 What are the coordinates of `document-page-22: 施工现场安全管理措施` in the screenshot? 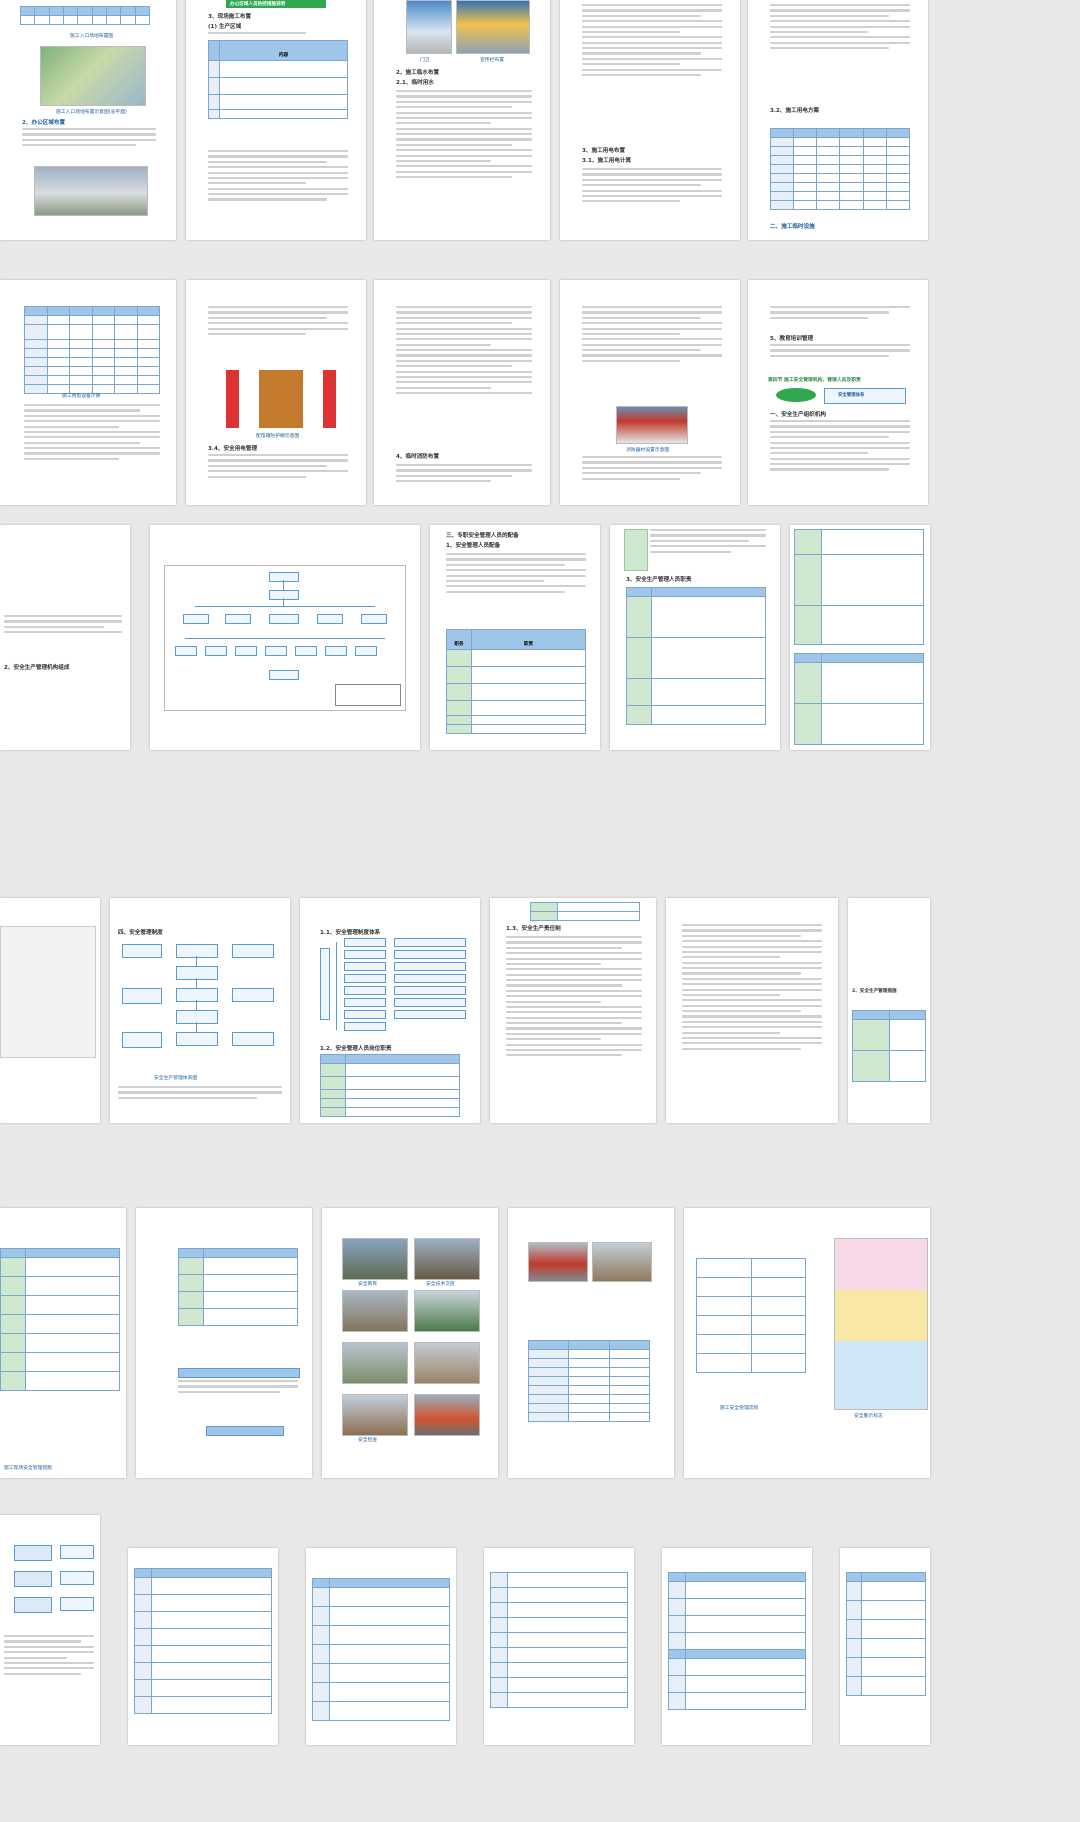 It's located at (63, 1343).